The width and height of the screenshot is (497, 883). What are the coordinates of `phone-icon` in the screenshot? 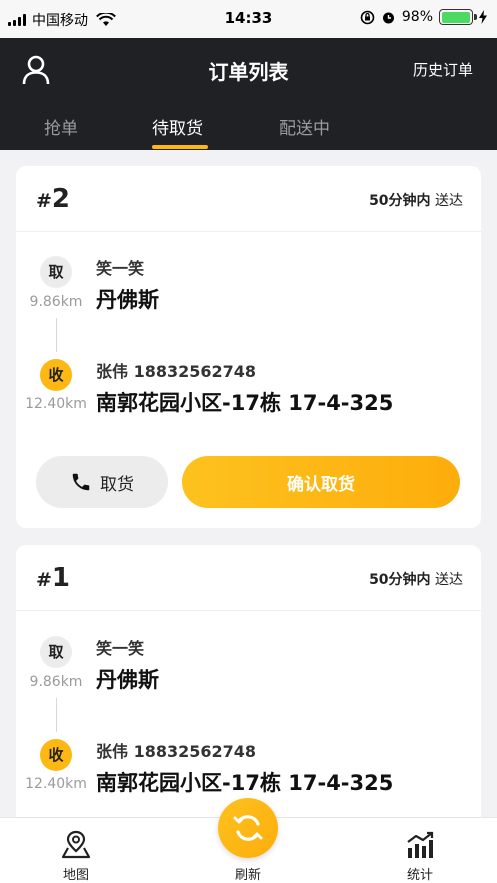 It's located at (81, 482).